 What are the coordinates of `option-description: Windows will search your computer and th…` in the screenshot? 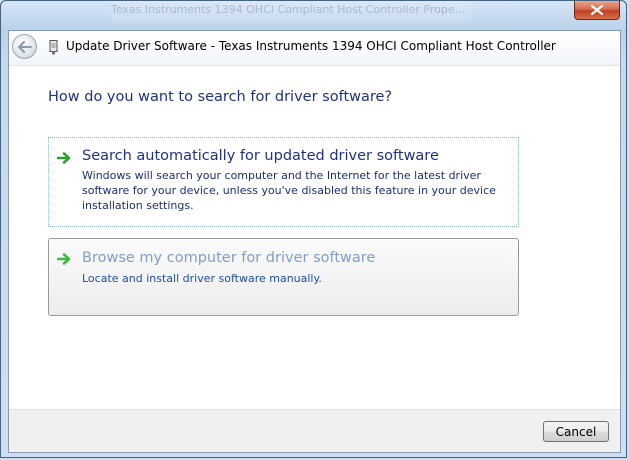 It's located at (289, 190).